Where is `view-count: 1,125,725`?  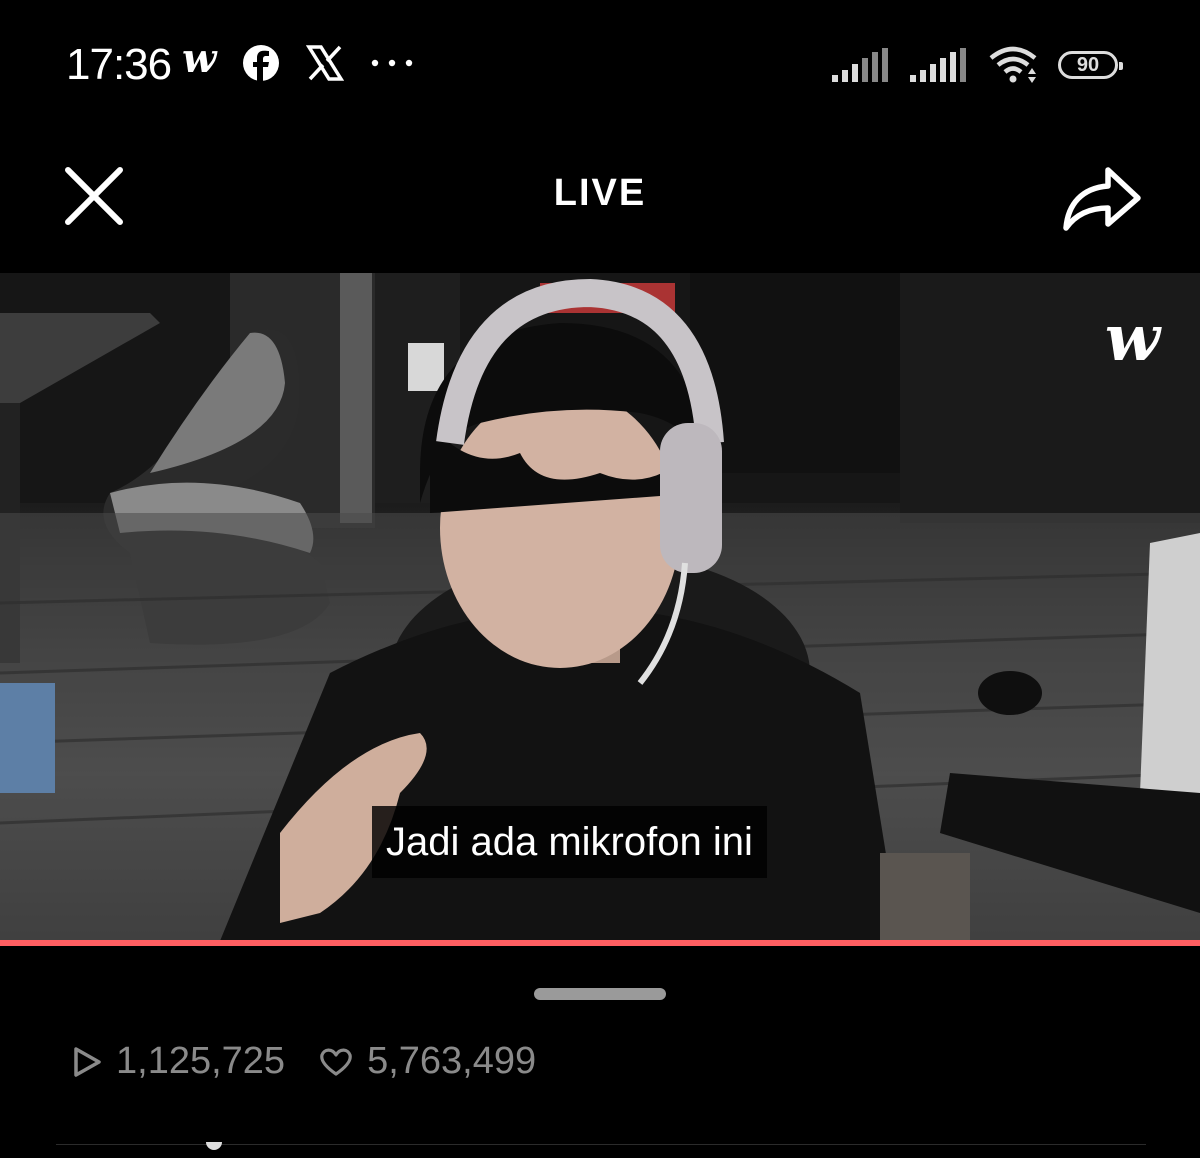 view-count: 1,125,725 is located at coordinates (178, 1061).